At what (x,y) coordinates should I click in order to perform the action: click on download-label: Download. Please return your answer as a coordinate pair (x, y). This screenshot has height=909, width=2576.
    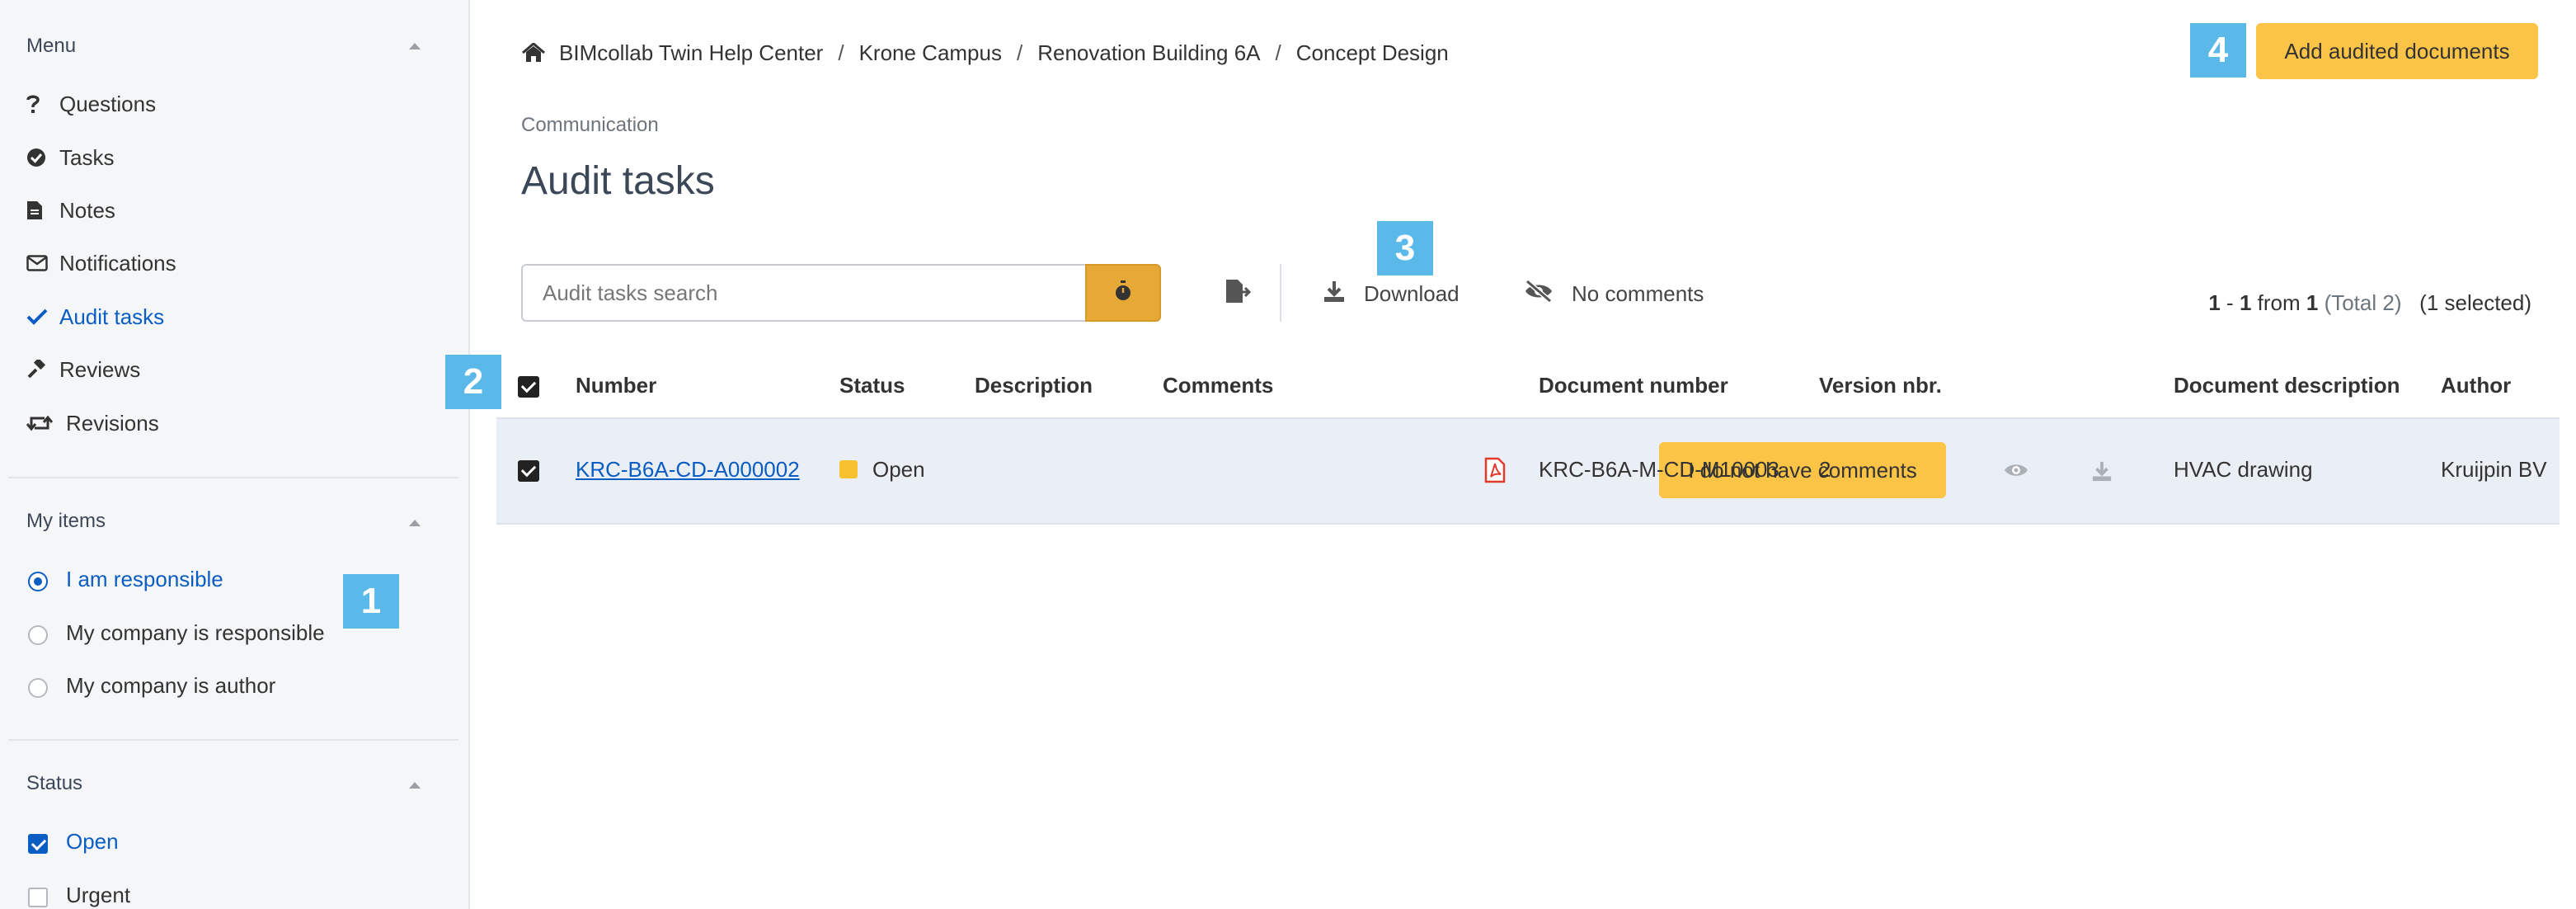
    Looking at the image, I should click on (1412, 293).